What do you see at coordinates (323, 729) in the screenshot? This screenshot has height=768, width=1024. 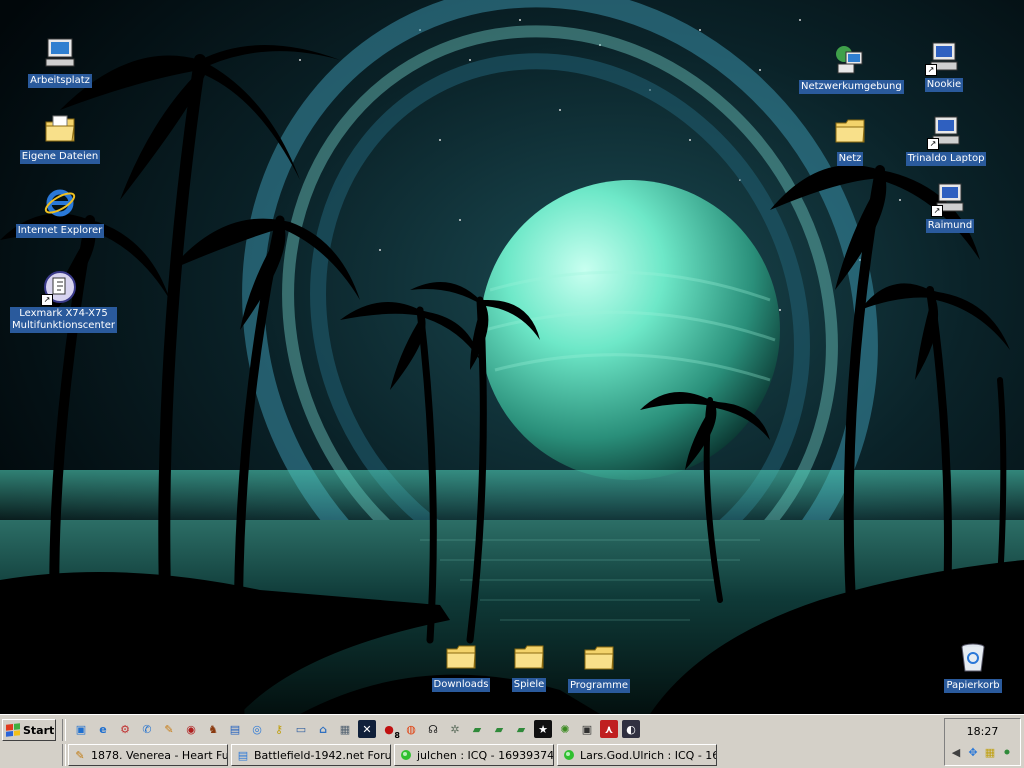 I see `connection-icon: ⌂` at bounding box center [323, 729].